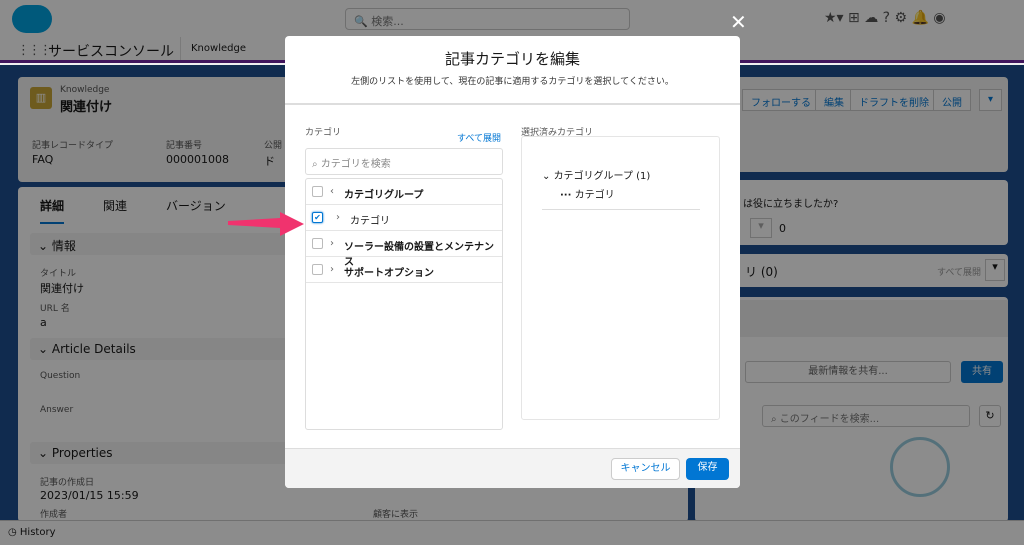 Image resolution: width=1024 pixels, height=545 pixels. Describe the element at coordinates (54, 515) in the screenshot. I see `field-label: 作成者` at that location.